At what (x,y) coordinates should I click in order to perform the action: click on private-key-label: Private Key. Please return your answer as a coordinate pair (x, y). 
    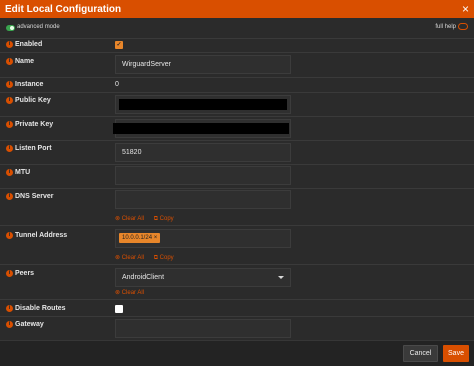
    Looking at the image, I should click on (34, 124).